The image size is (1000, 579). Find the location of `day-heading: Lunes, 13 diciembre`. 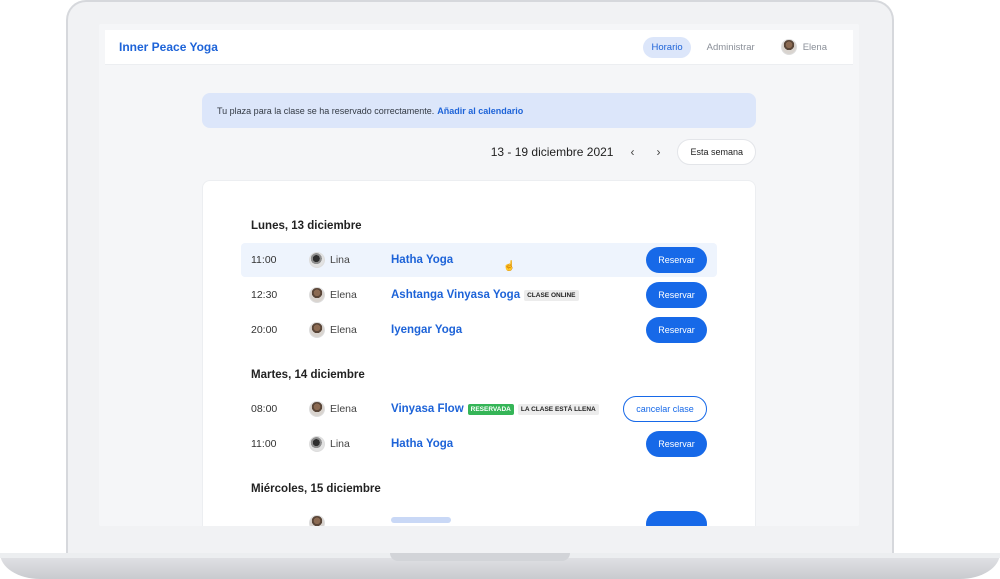

day-heading: Lunes, 13 diciembre is located at coordinates (306, 226).